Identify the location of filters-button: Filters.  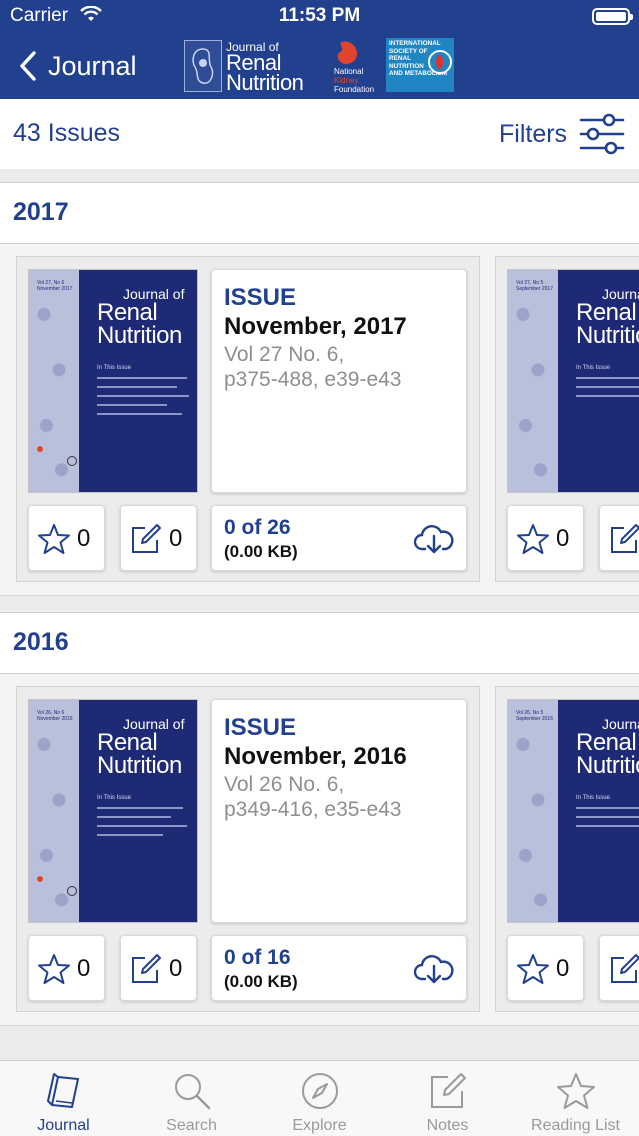
(562, 134).